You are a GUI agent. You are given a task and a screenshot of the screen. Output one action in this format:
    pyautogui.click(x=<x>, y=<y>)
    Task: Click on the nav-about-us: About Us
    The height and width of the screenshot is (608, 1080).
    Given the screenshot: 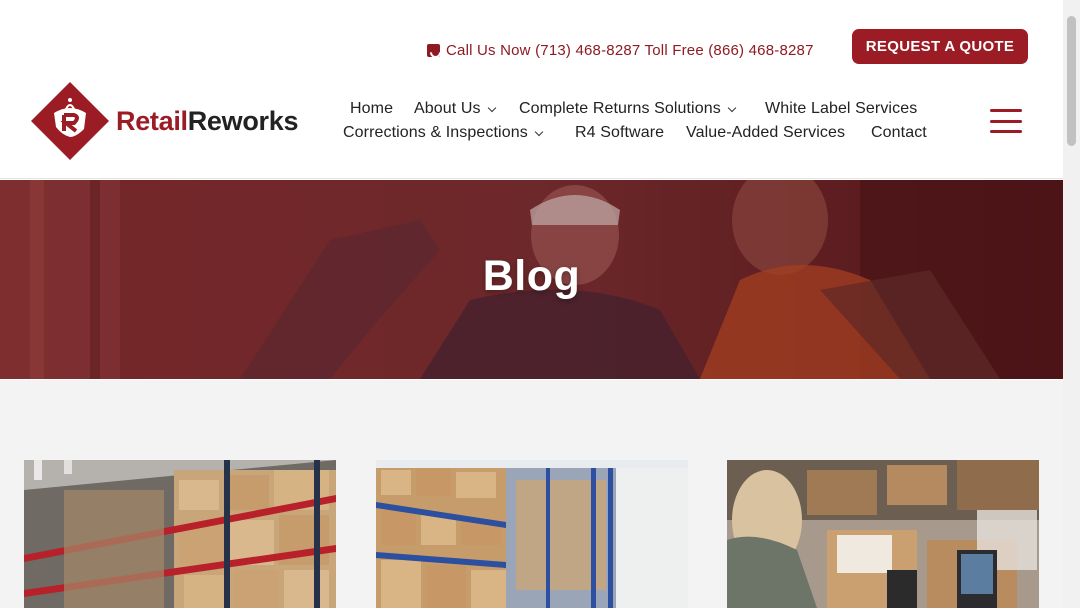 What is the action you would take?
    pyautogui.click(x=455, y=109)
    